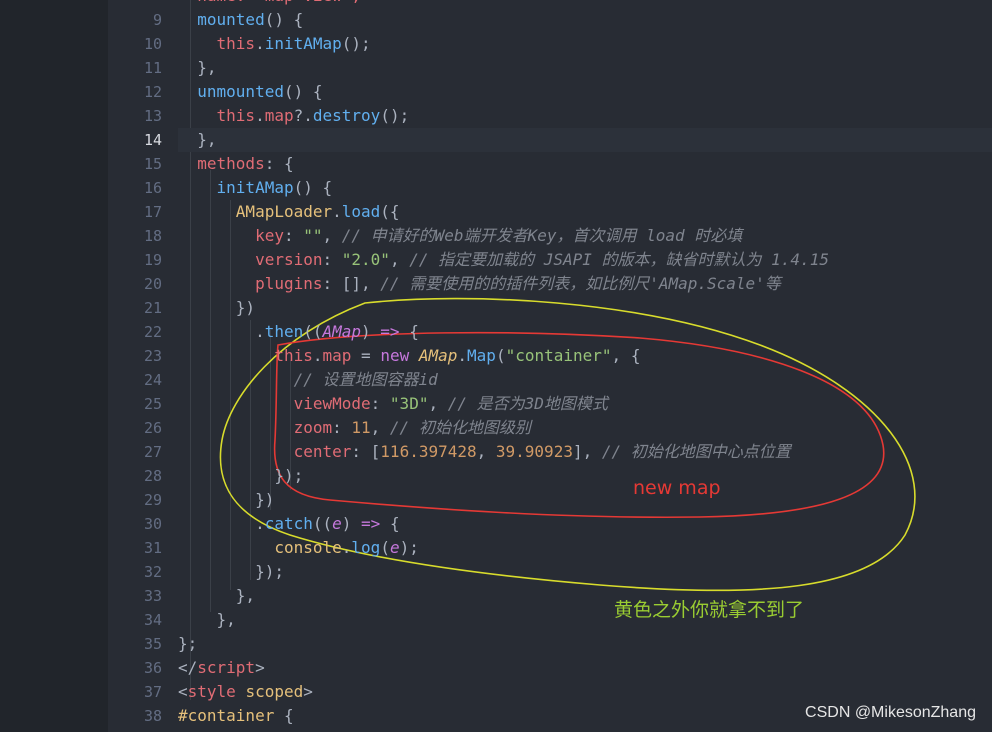 The image size is (992, 732). I want to click on code-token: // 是否为3D地图模式, so click(527, 403).